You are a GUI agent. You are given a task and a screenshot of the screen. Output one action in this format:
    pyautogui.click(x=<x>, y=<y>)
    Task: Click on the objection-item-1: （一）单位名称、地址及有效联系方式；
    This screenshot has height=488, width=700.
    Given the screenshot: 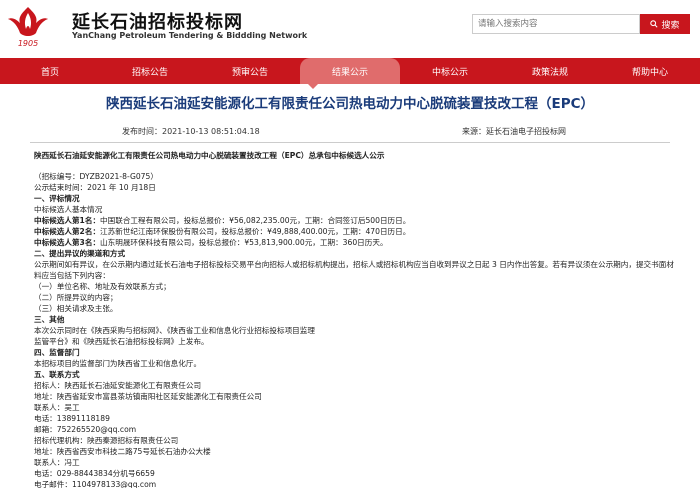 What is the action you would take?
    pyautogui.click(x=102, y=286)
    